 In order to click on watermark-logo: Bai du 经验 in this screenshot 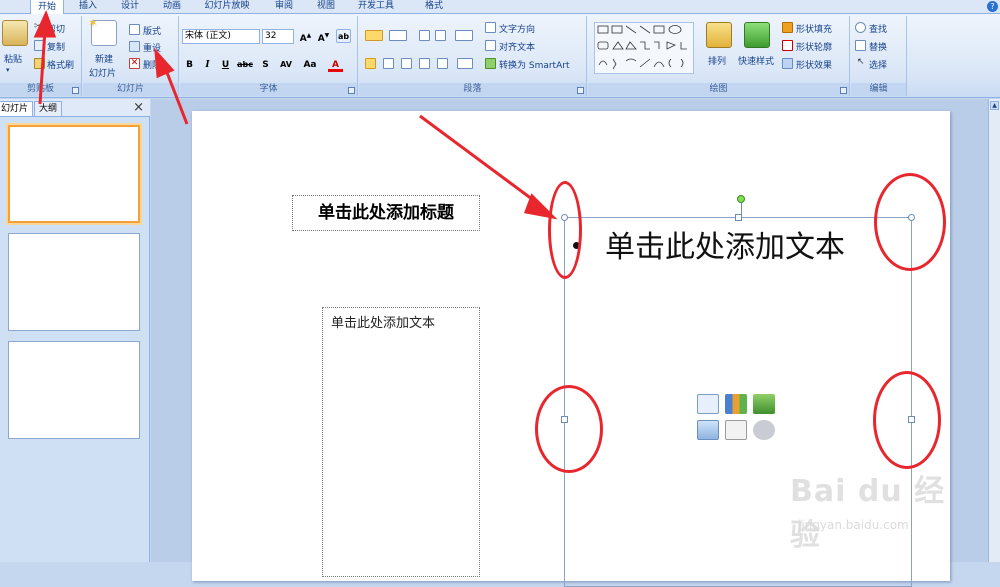, I will do `click(868, 513)`.